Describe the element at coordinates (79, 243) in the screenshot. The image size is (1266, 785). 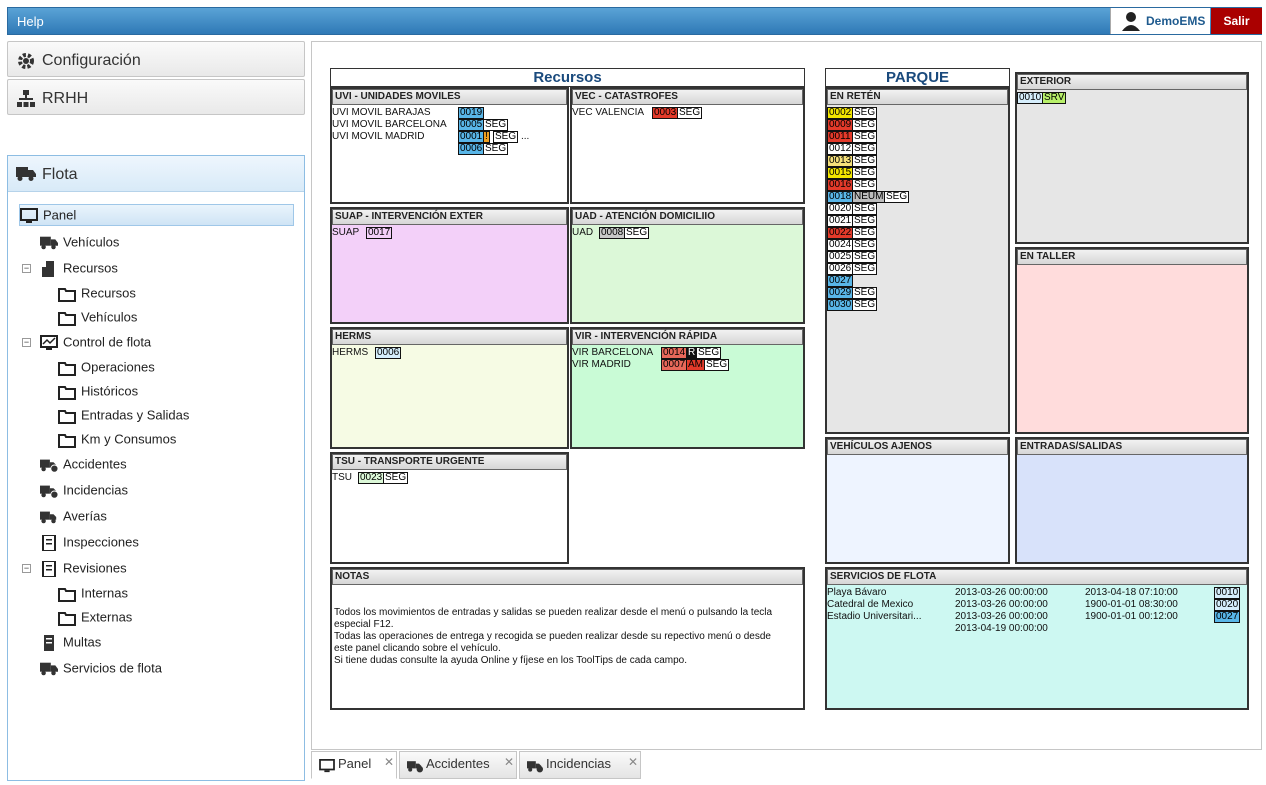
I see `tree-item-vehiculos: Vehículos` at that location.